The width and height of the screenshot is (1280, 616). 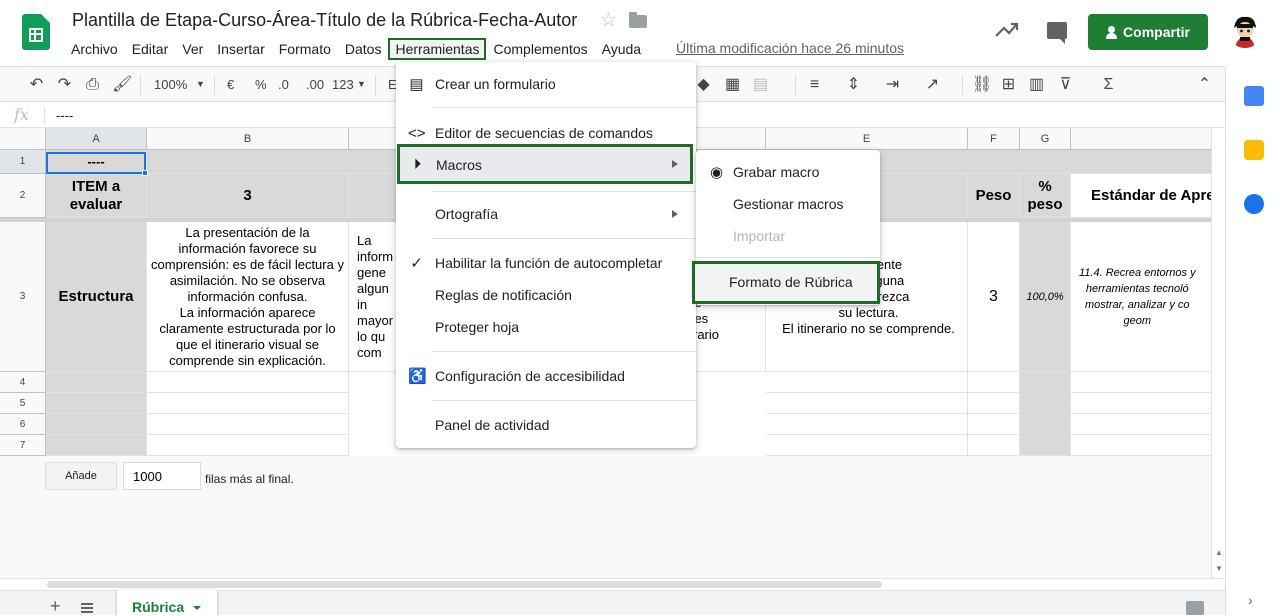 What do you see at coordinates (283, 84) in the screenshot?
I see `decrease-decimals-button: .0` at bounding box center [283, 84].